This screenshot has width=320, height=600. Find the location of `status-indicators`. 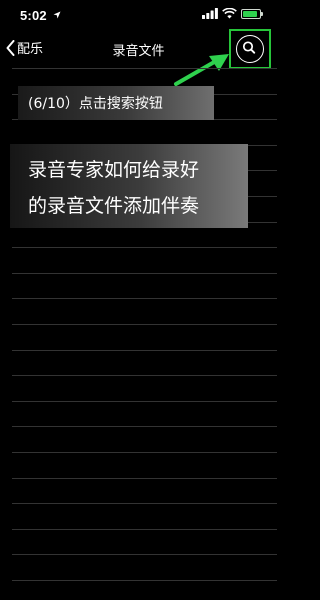

status-indicators is located at coordinates (232, 13).